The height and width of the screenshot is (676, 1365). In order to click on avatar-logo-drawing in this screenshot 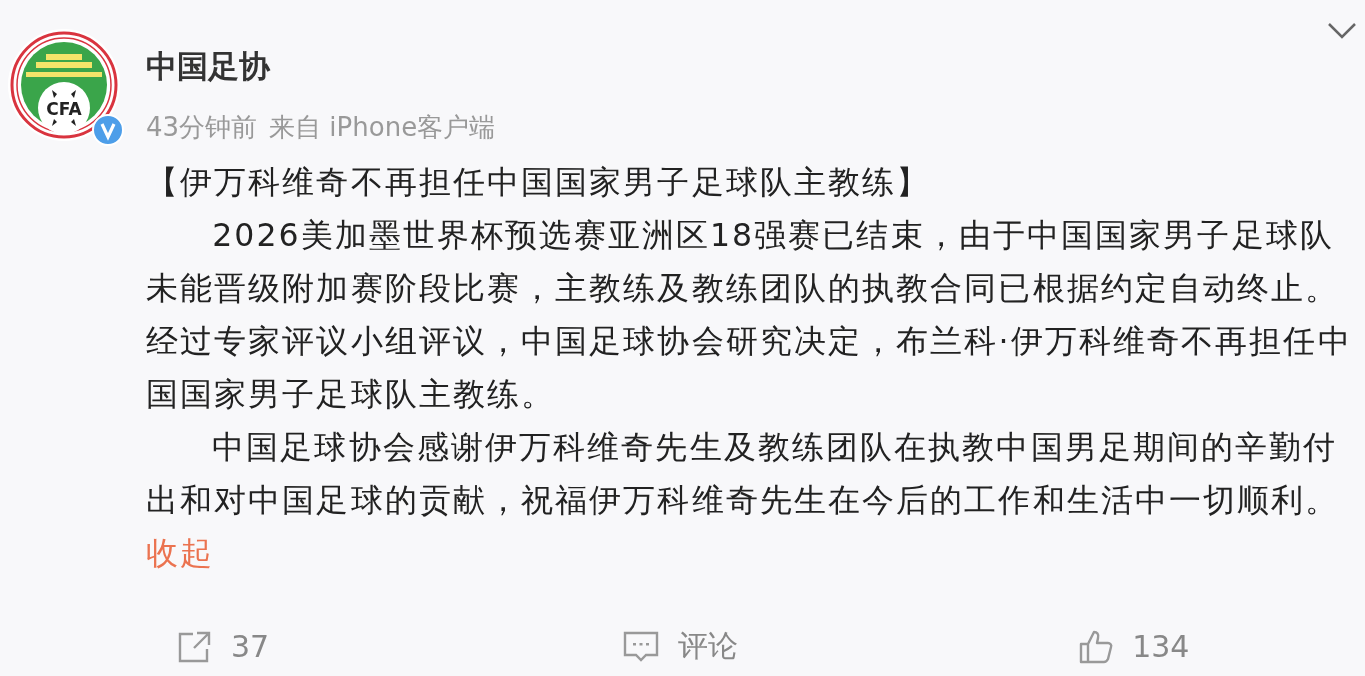, I will do `click(64, 85)`.